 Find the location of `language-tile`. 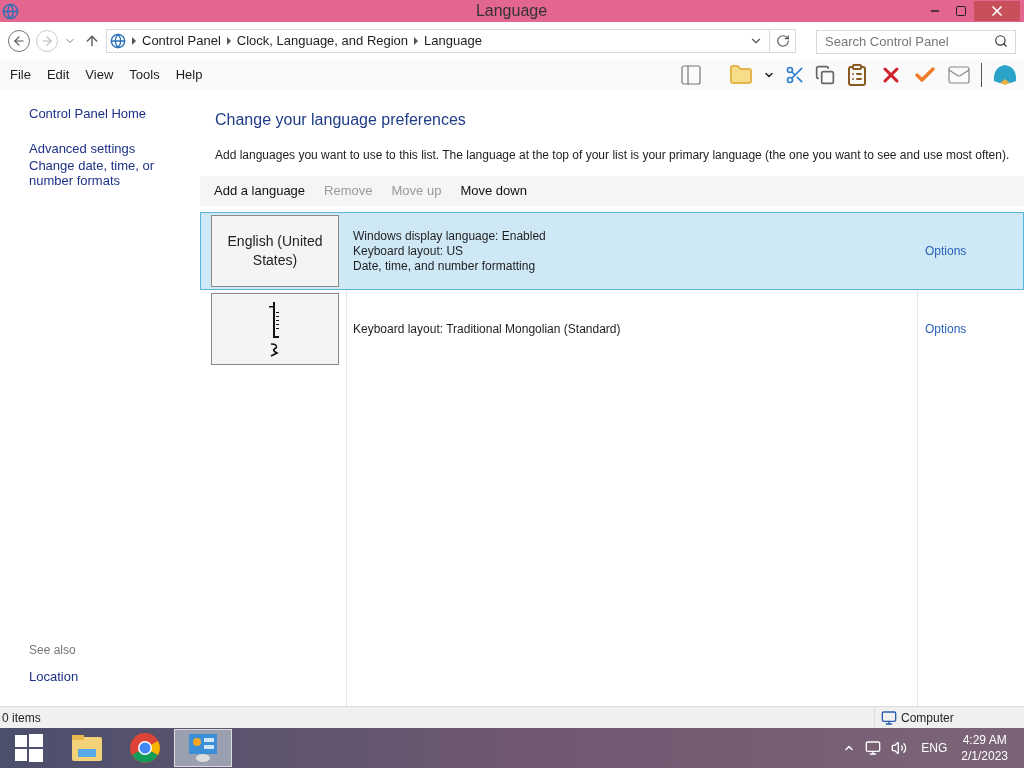

language-tile is located at coordinates (275, 329).